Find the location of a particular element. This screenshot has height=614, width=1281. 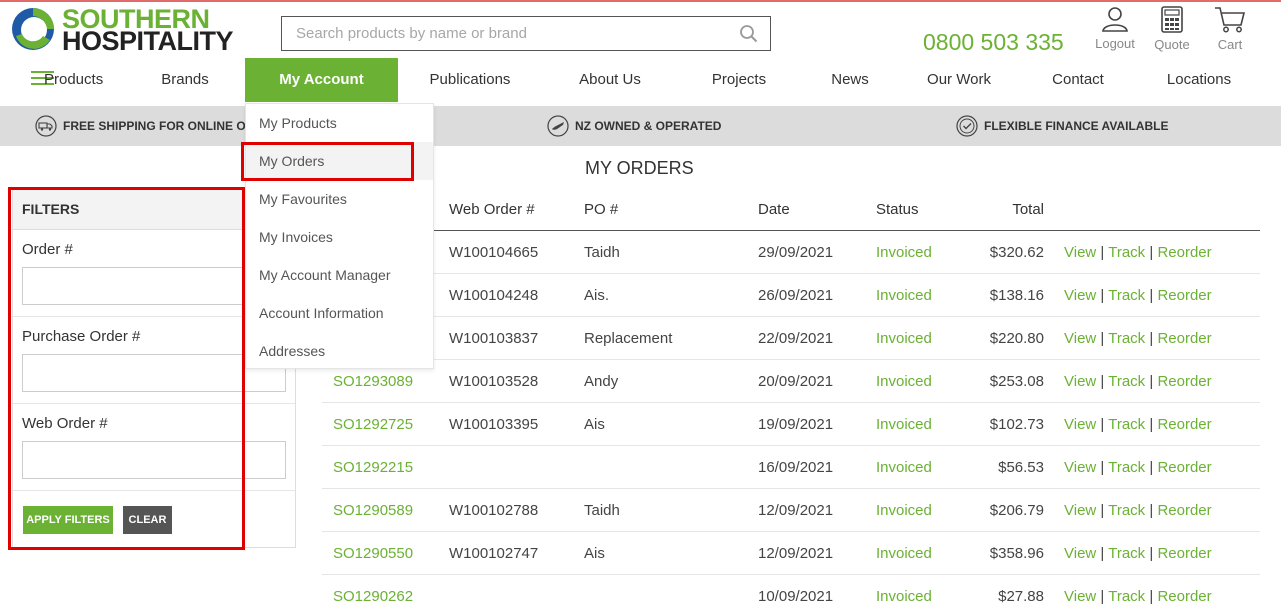

po-number: Andy is located at coordinates (601, 381).